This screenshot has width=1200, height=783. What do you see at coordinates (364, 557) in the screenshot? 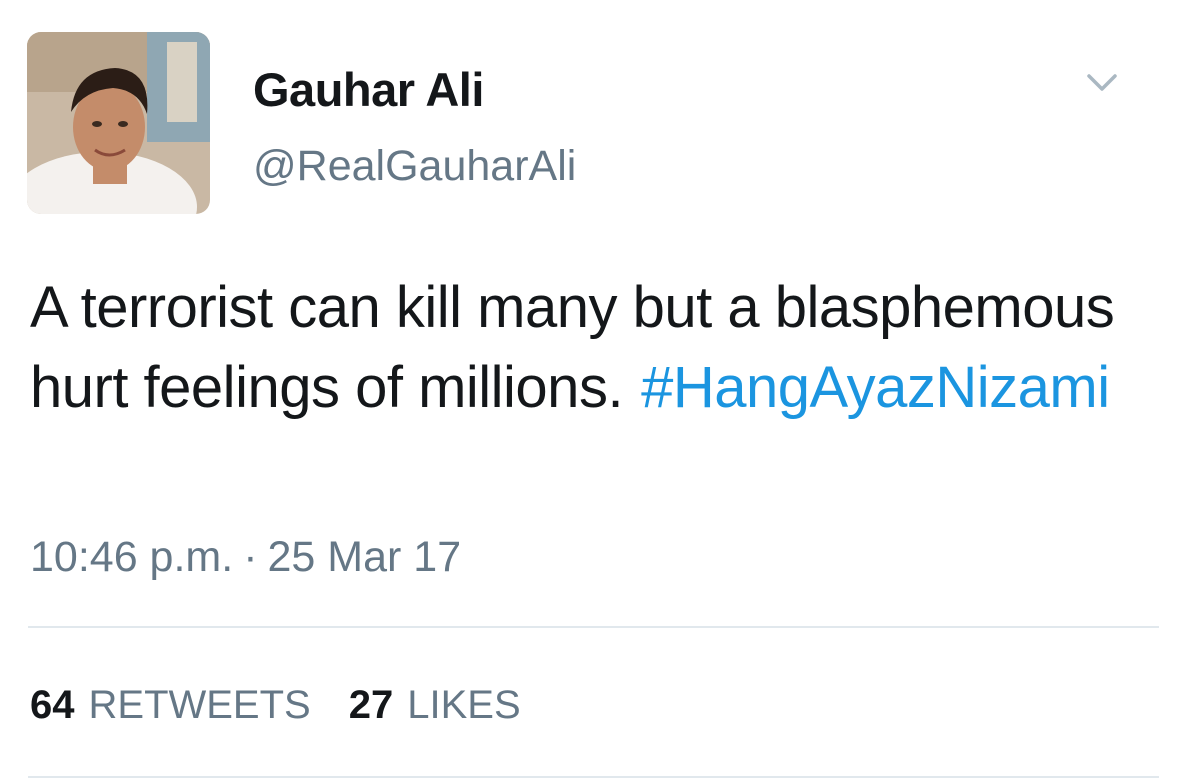
I see `tweet-date: 25 Mar 17` at bounding box center [364, 557].